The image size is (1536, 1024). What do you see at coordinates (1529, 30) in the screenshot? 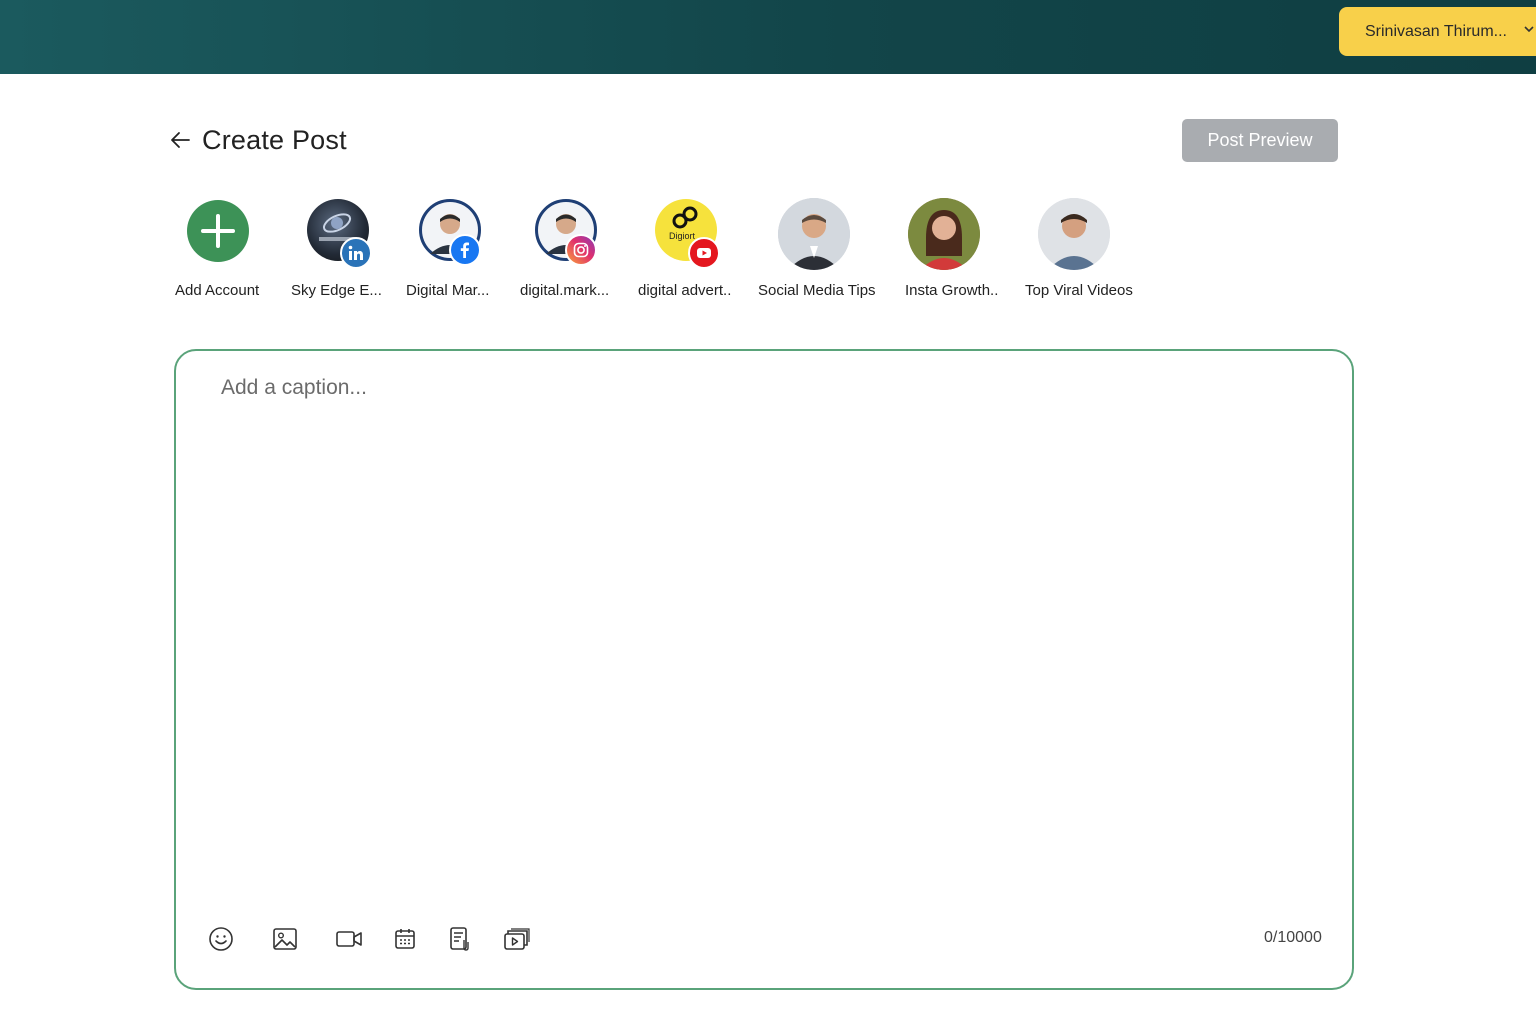
I see `chevron-down-icon` at bounding box center [1529, 30].